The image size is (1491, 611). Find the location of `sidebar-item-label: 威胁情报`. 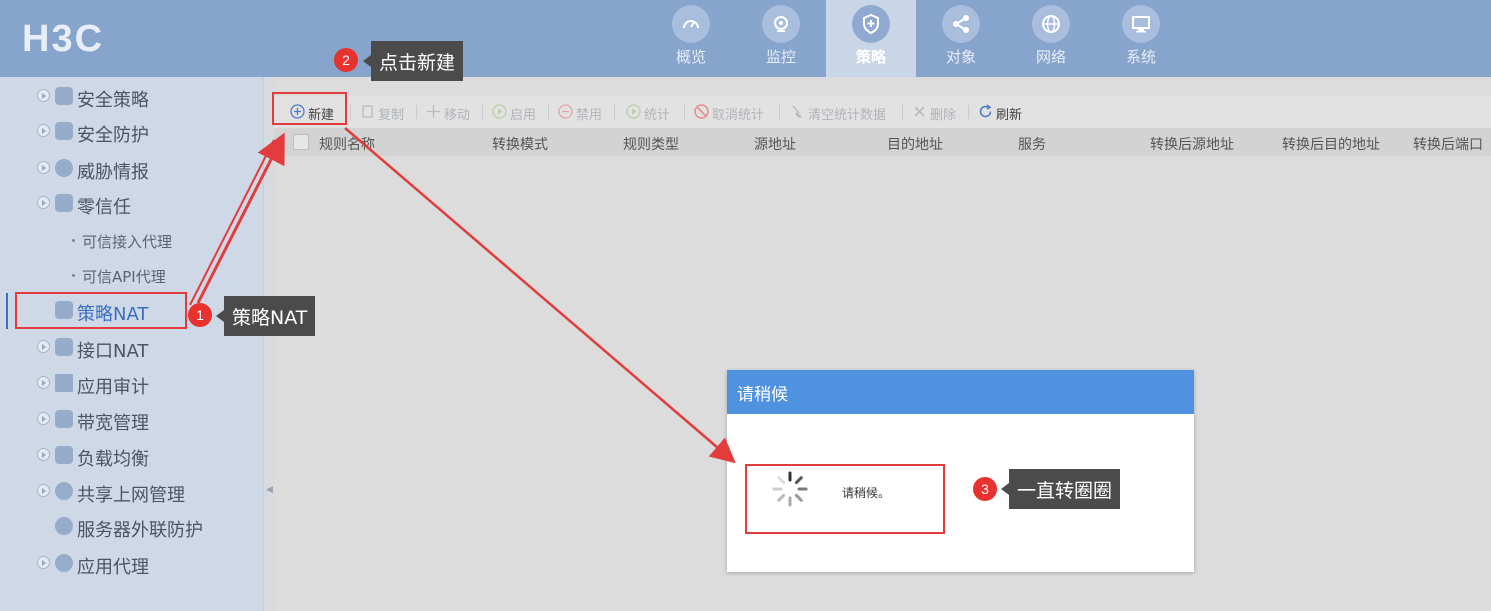

sidebar-item-label: 威胁情报 is located at coordinates (113, 172).